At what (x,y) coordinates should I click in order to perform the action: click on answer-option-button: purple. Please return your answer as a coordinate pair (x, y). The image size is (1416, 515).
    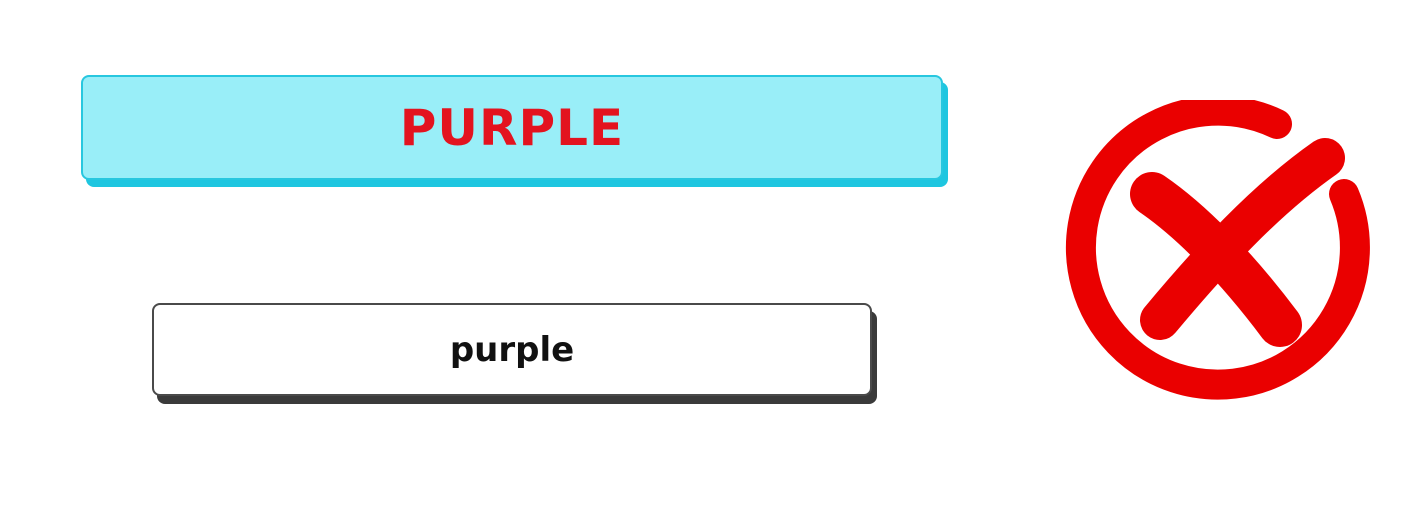
    Looking at the image, I should click on (512, 349).